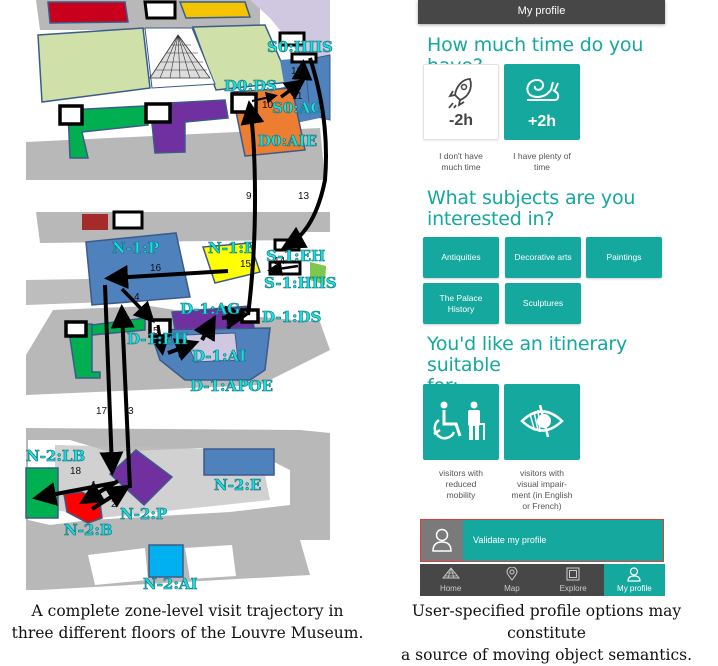 This screenshot has height=666, width=718. Describe the element at coordinates (231, 248) in the screenshot. I see `zone-label: N-1:E` at that location.